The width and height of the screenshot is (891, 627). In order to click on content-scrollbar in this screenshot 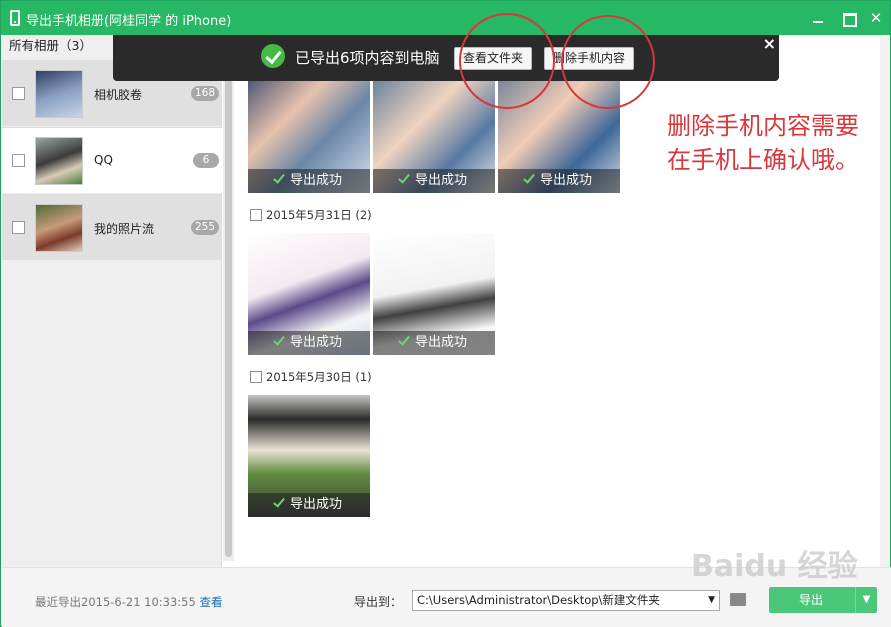, I will do `click(885, 301)`.